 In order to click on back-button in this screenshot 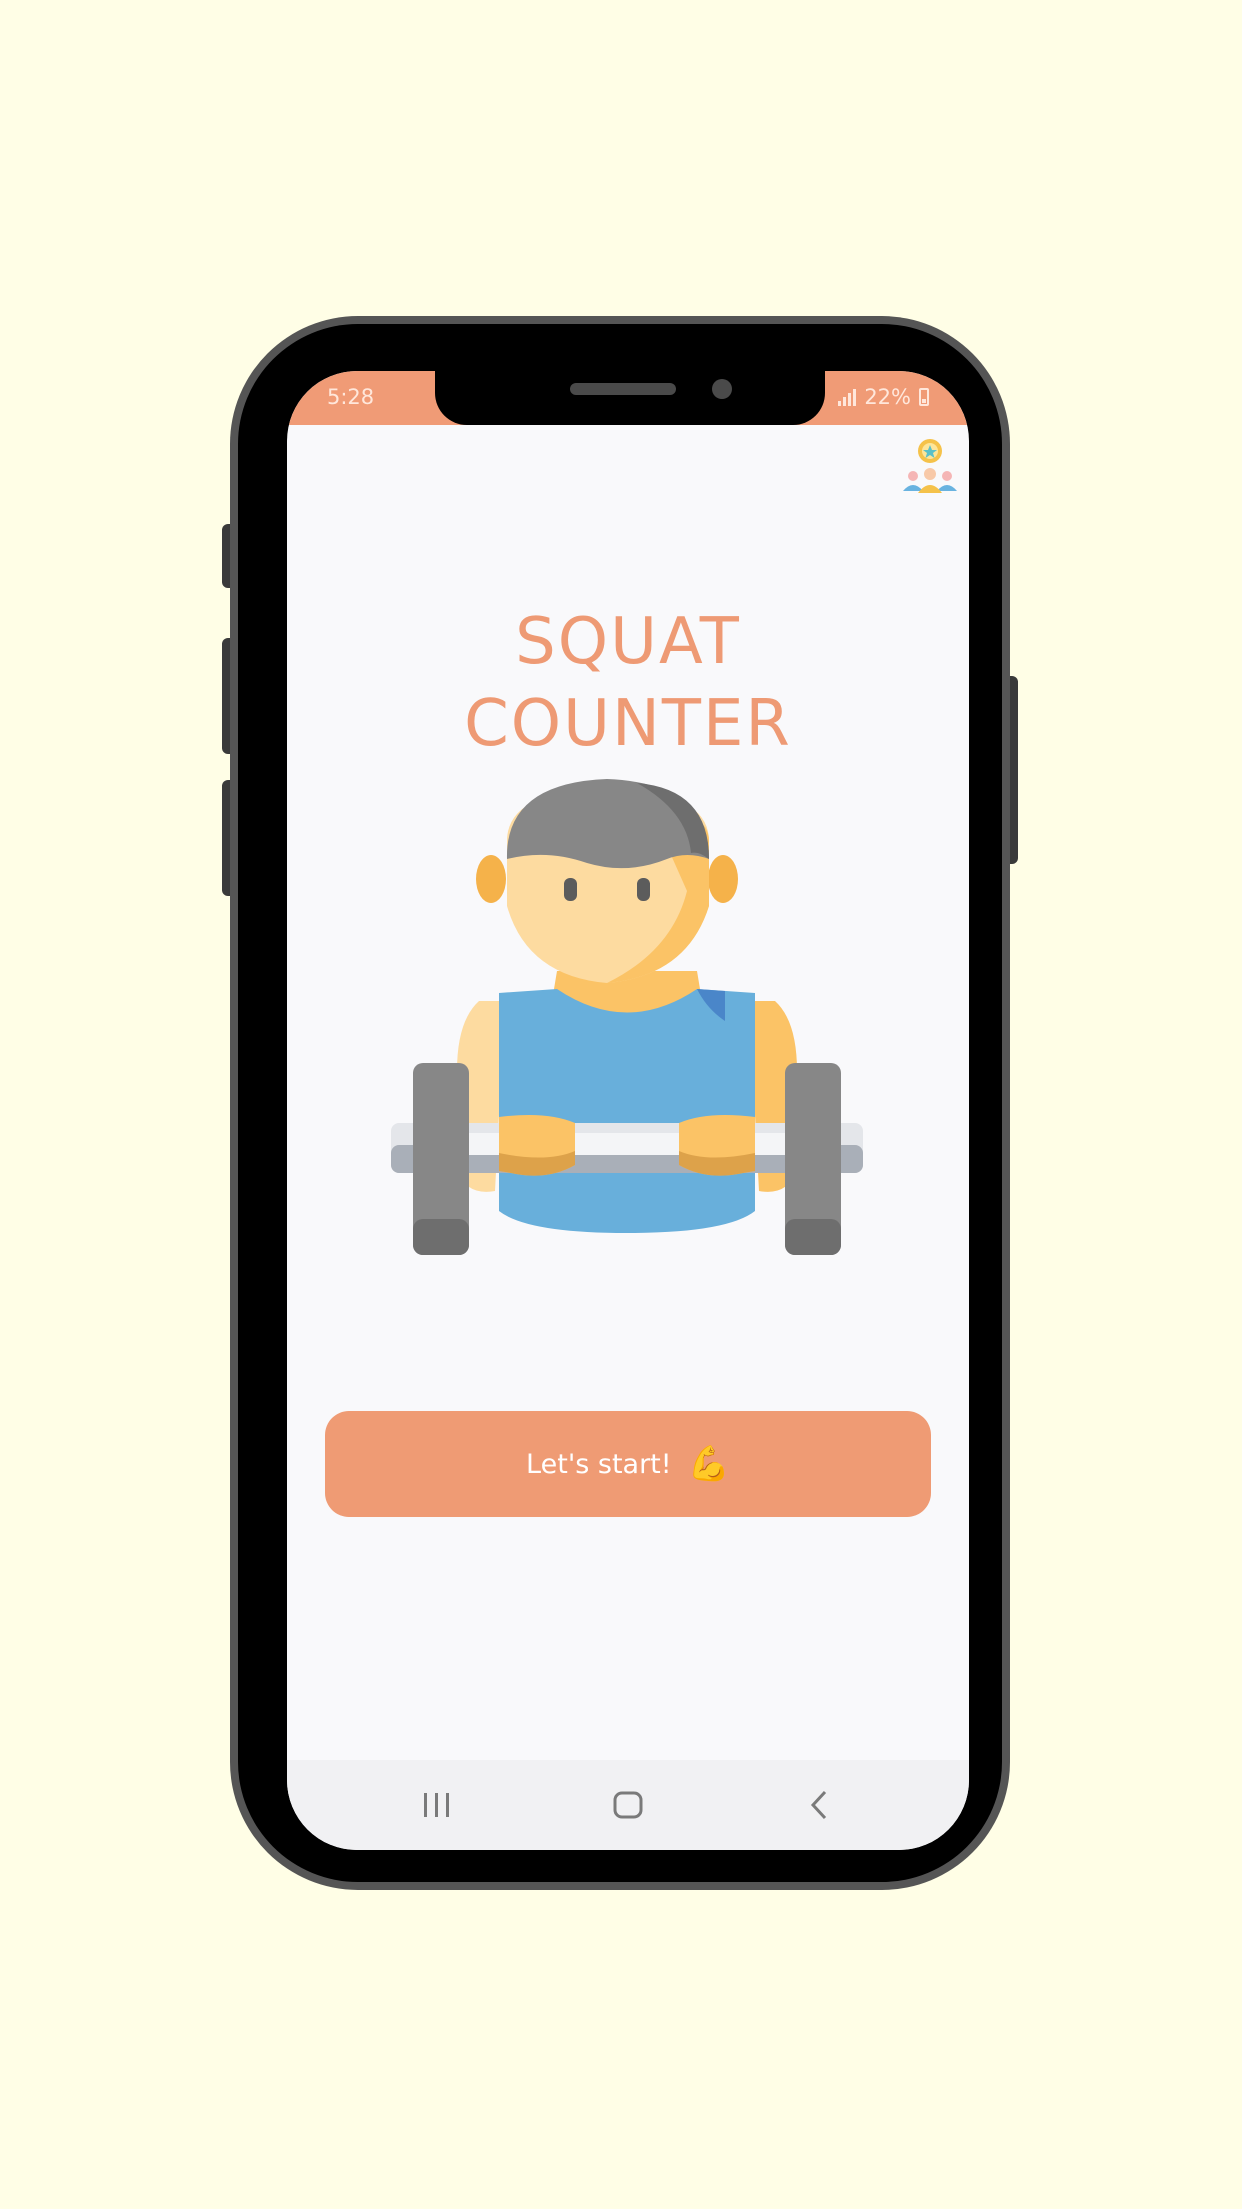, I will do `click(819, 1805)`.